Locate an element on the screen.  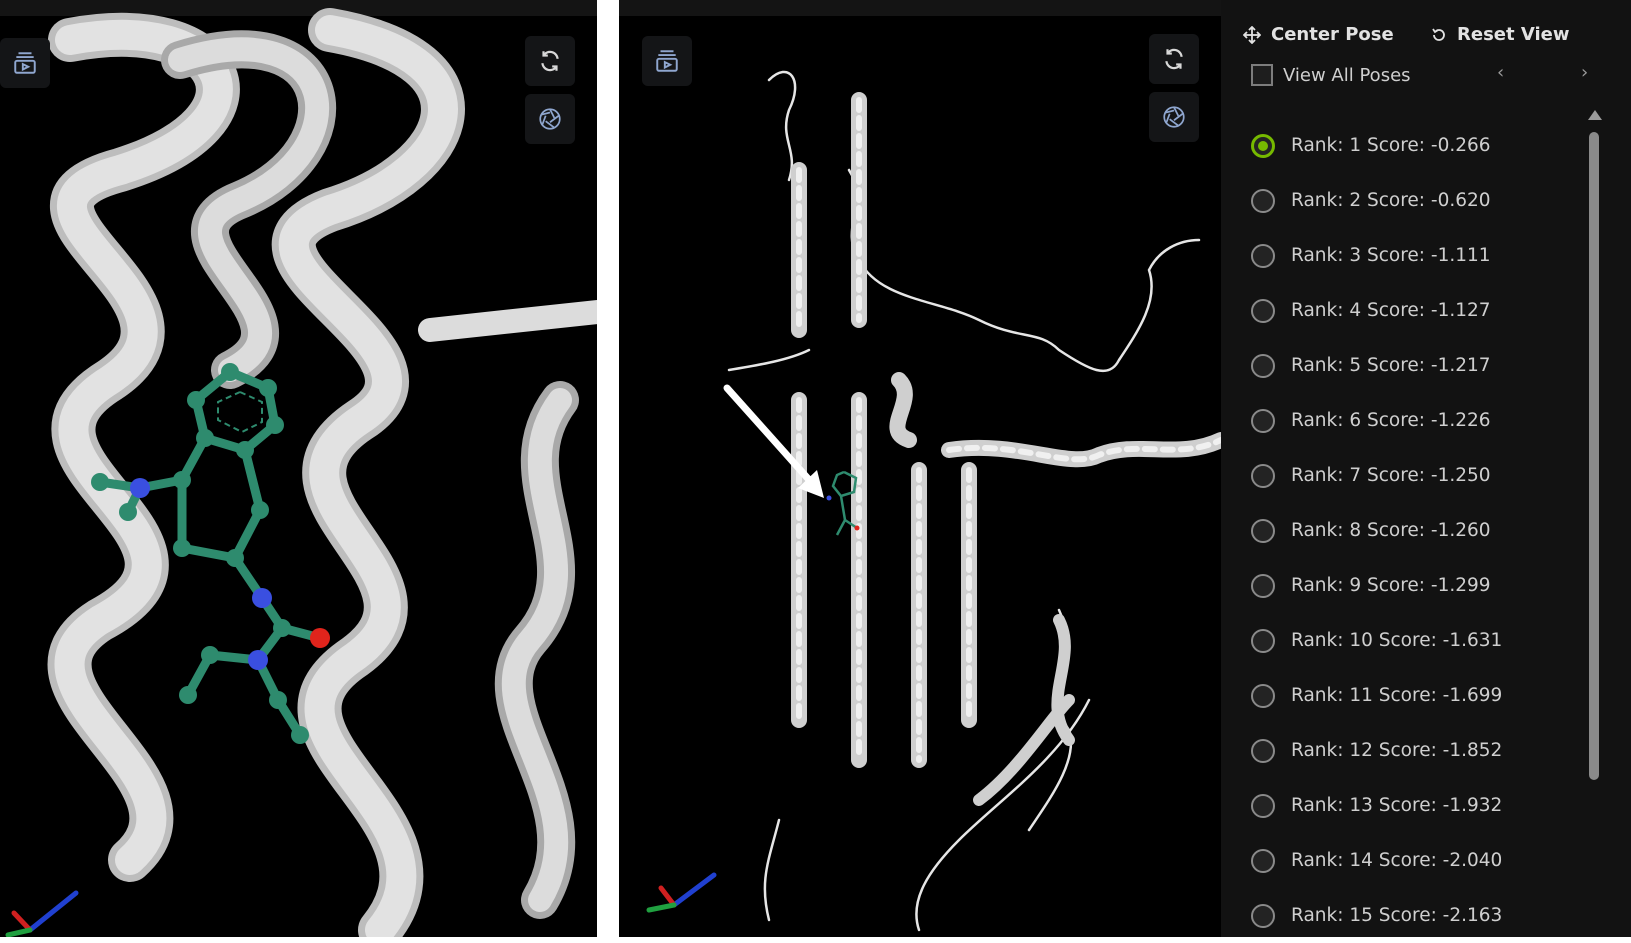
pose-label: Rank: 6 Score: -1.226 is located at coordinates (1391, 420).